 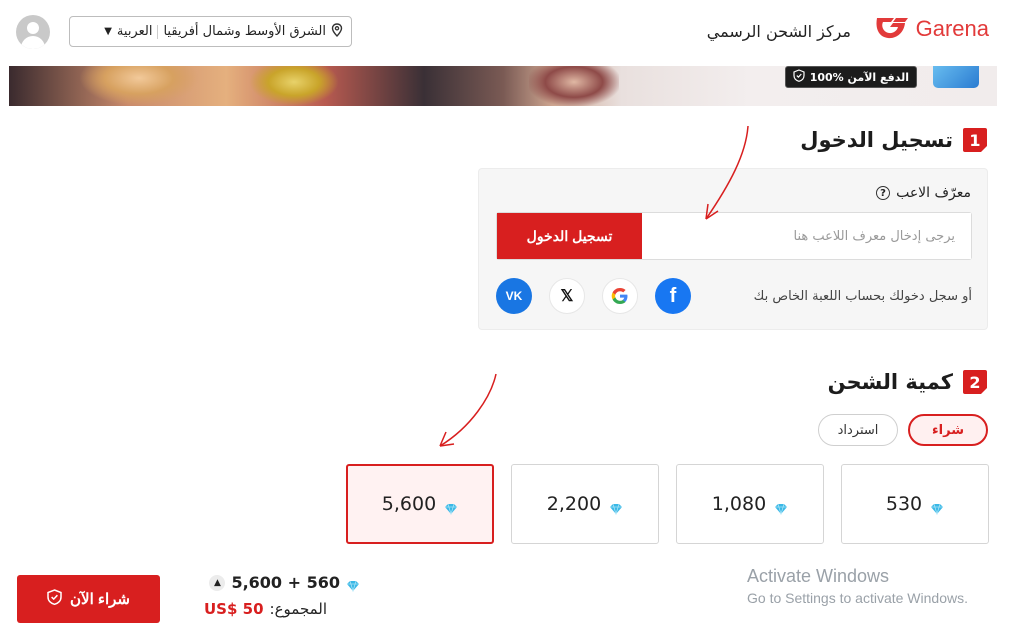 I want to click on garena-logo-icon, so click(x=892, y=29).